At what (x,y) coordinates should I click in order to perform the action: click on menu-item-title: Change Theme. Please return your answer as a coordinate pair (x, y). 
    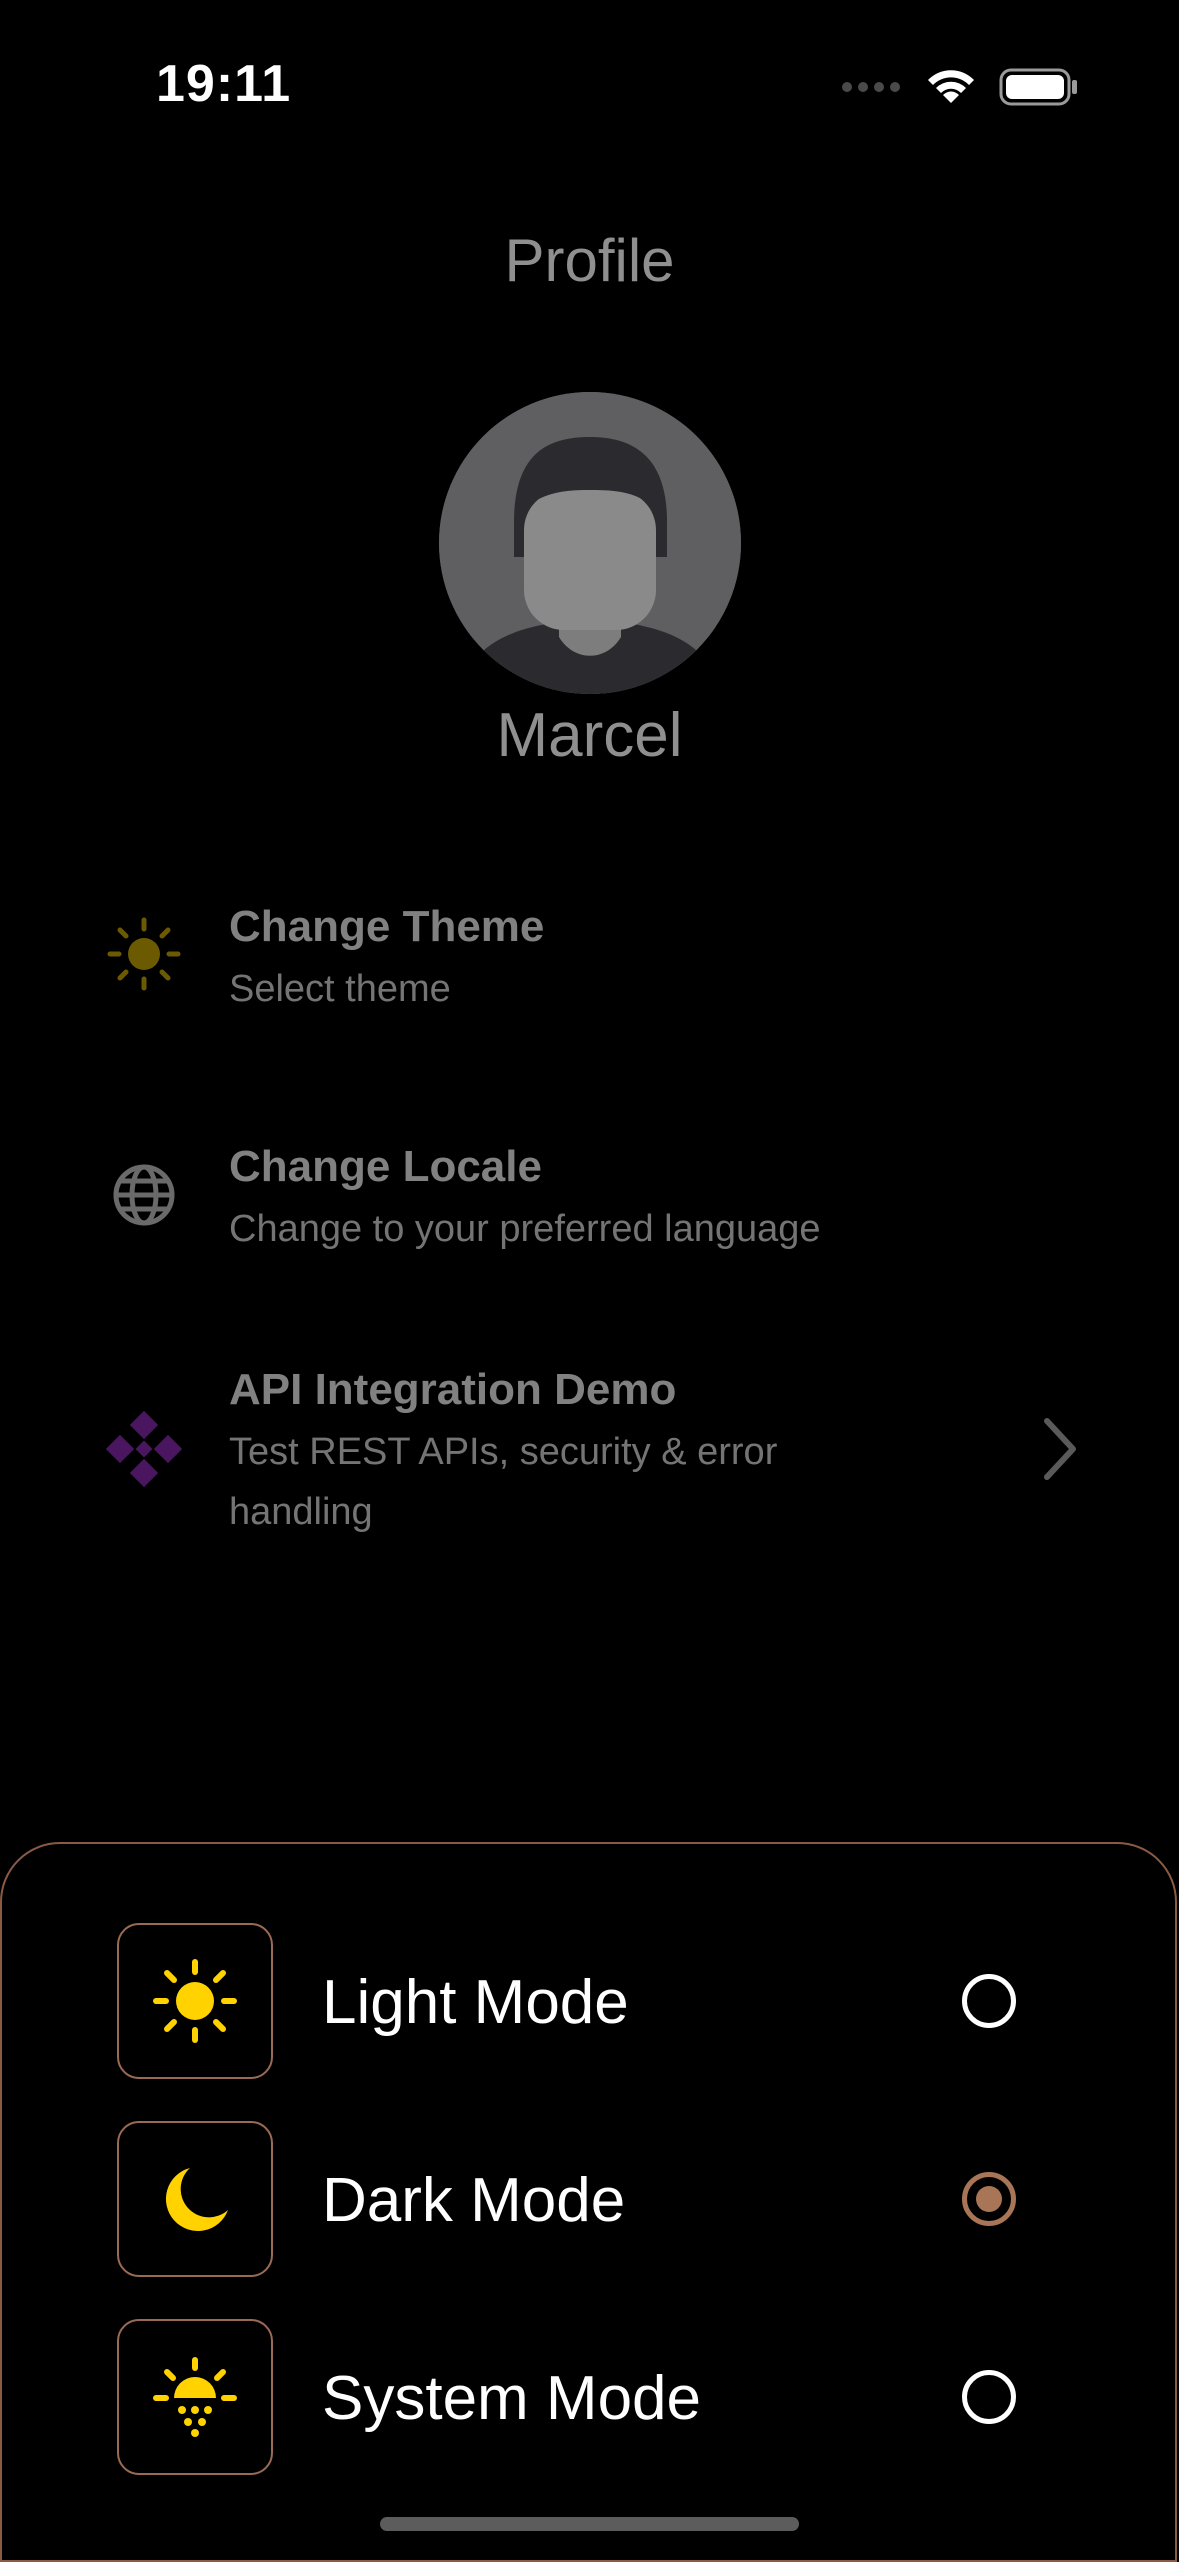
    Looking at the image, I should click on (387, 926).